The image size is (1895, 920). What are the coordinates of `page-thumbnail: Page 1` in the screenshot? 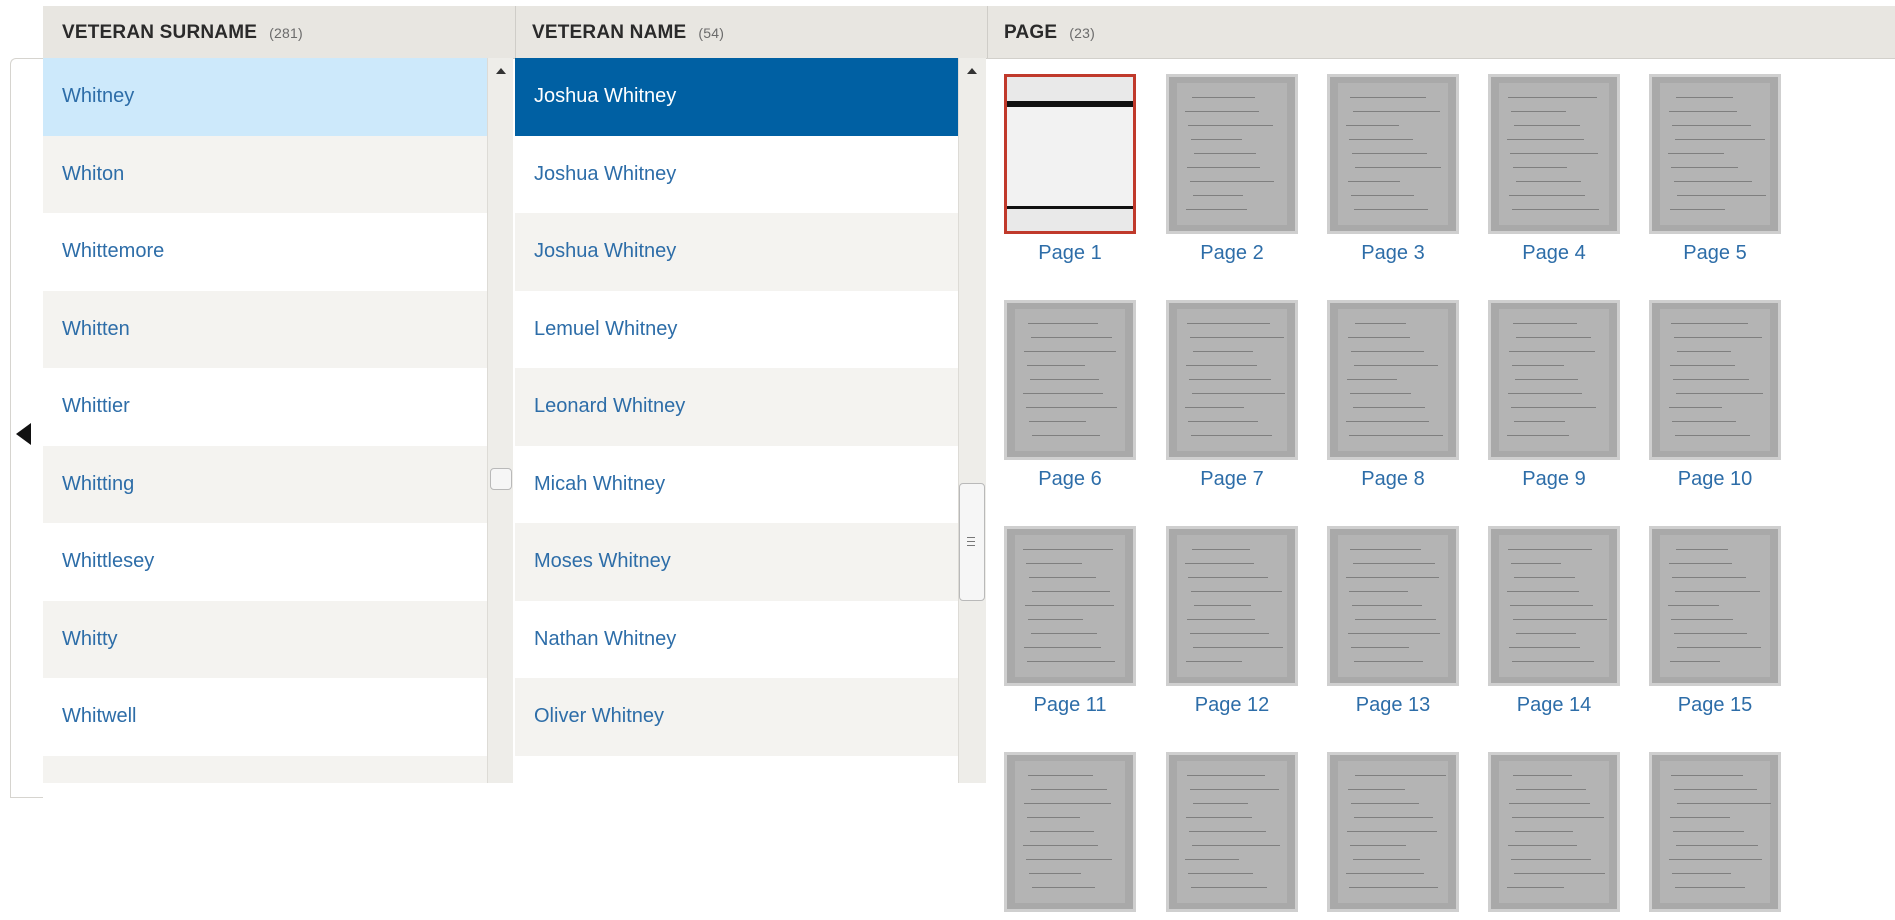 It's located at (1070, 169).